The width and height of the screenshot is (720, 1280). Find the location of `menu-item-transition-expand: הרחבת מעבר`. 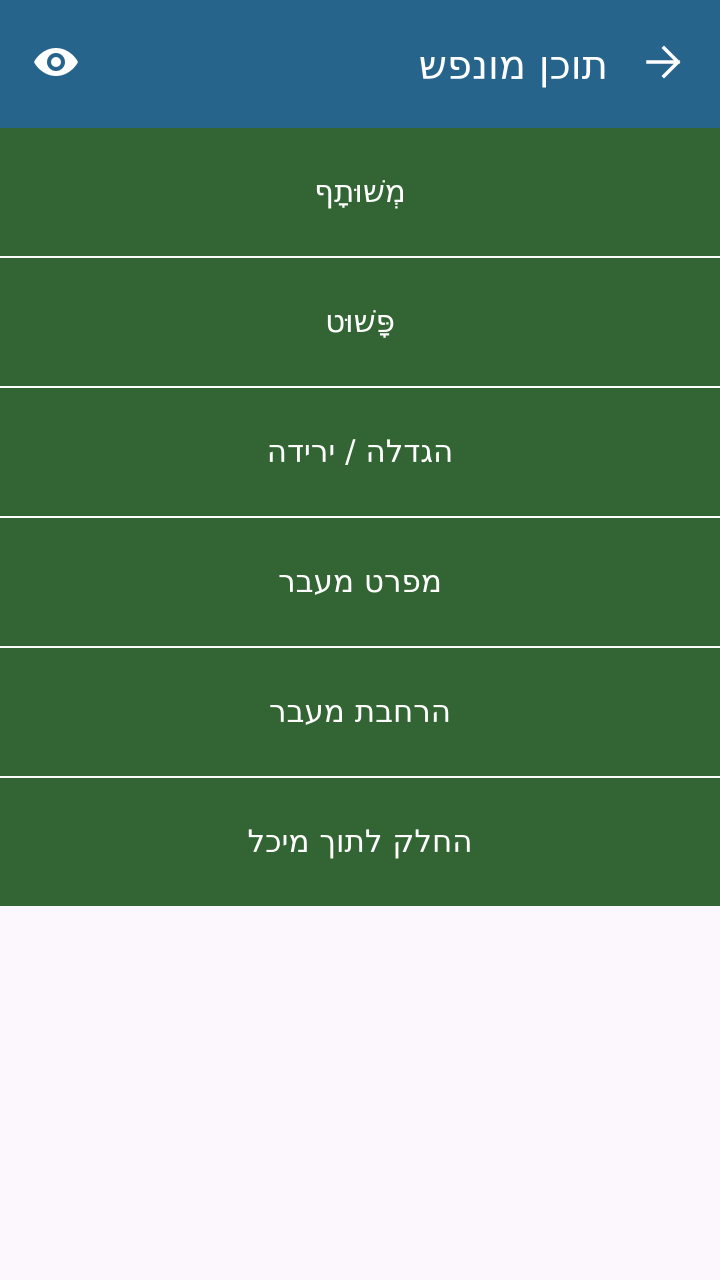

menu-item-transition-expand: הרחבת מעבר is located at coordinates (360, 713).